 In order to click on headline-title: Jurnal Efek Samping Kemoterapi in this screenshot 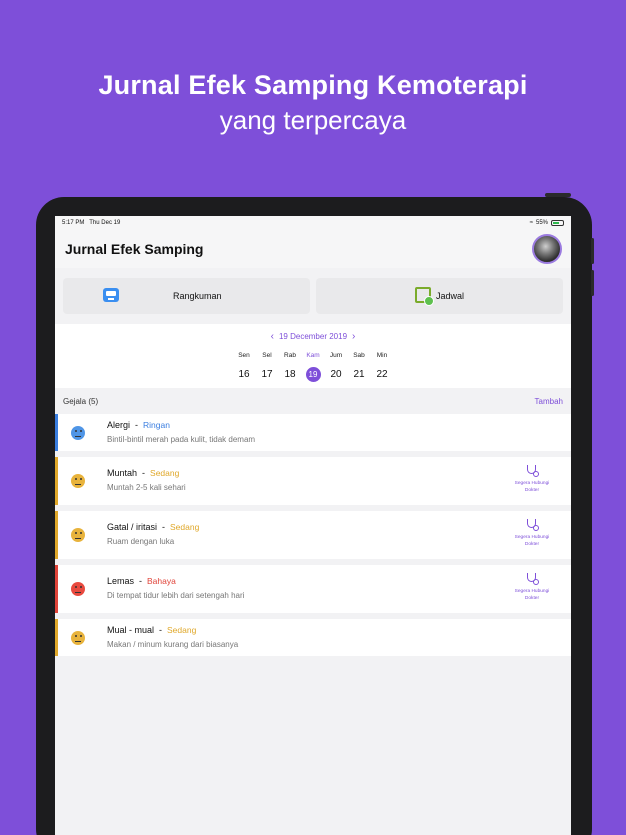, I will do `click(313, 85)`.